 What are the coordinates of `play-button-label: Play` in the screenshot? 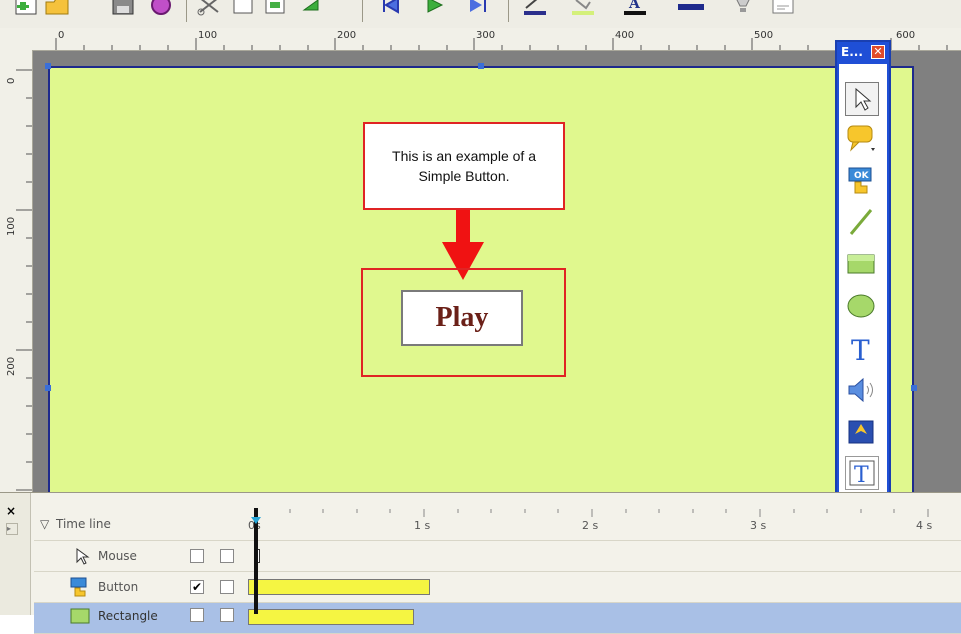 It's located at (462, 317).